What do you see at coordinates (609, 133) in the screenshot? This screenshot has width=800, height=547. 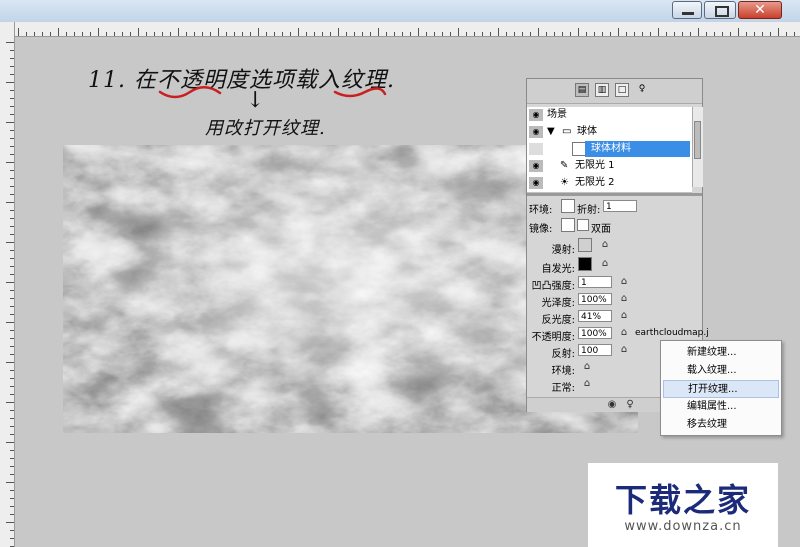 I see `tree-item-sphere: ◉ ▼ ▭ 球体` at bounding box center [609, 133].